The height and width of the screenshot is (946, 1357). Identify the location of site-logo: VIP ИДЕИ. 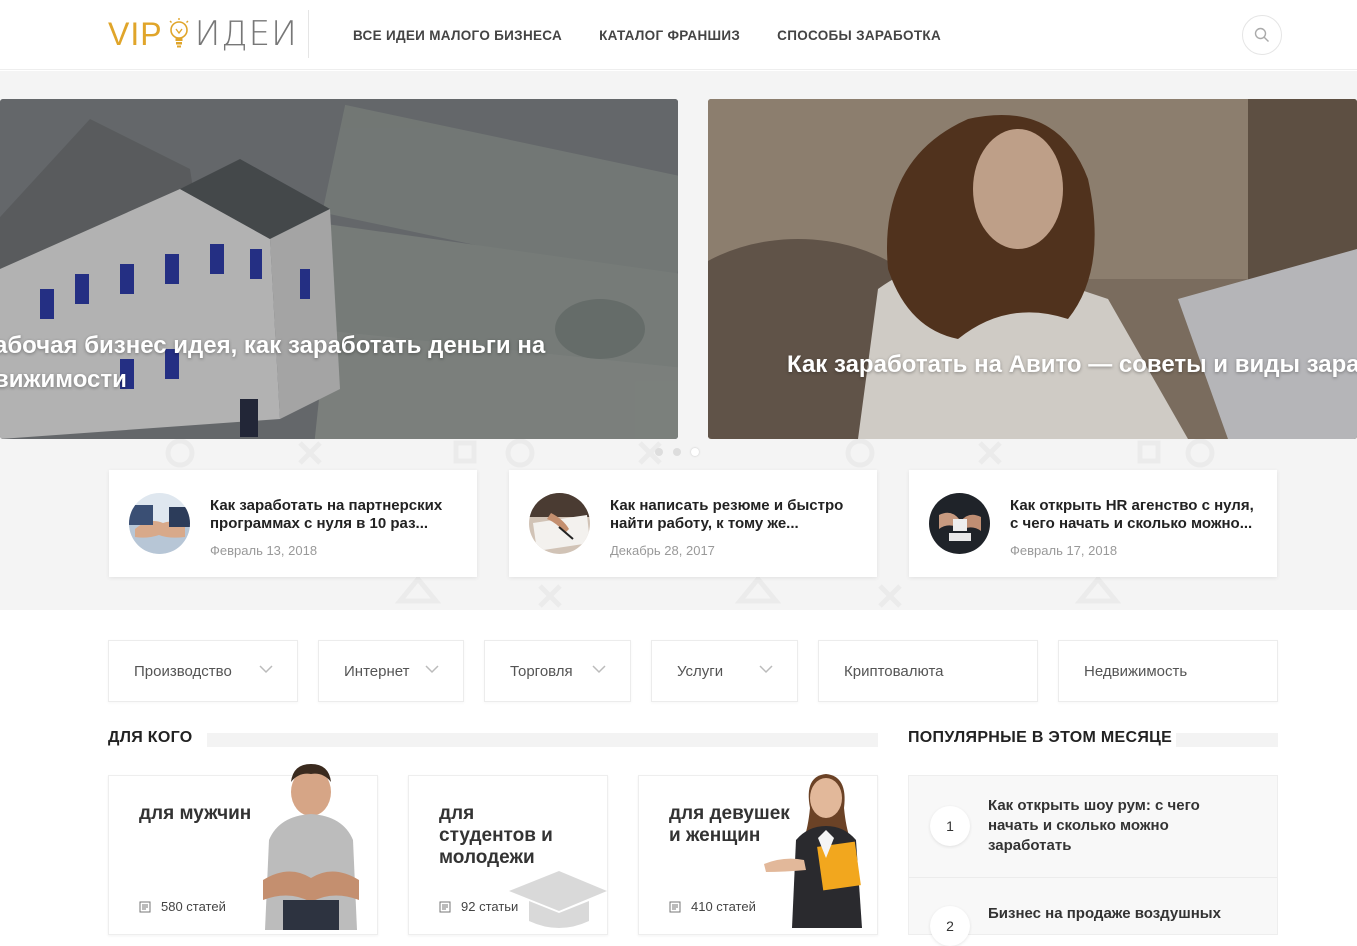
(203, 34).